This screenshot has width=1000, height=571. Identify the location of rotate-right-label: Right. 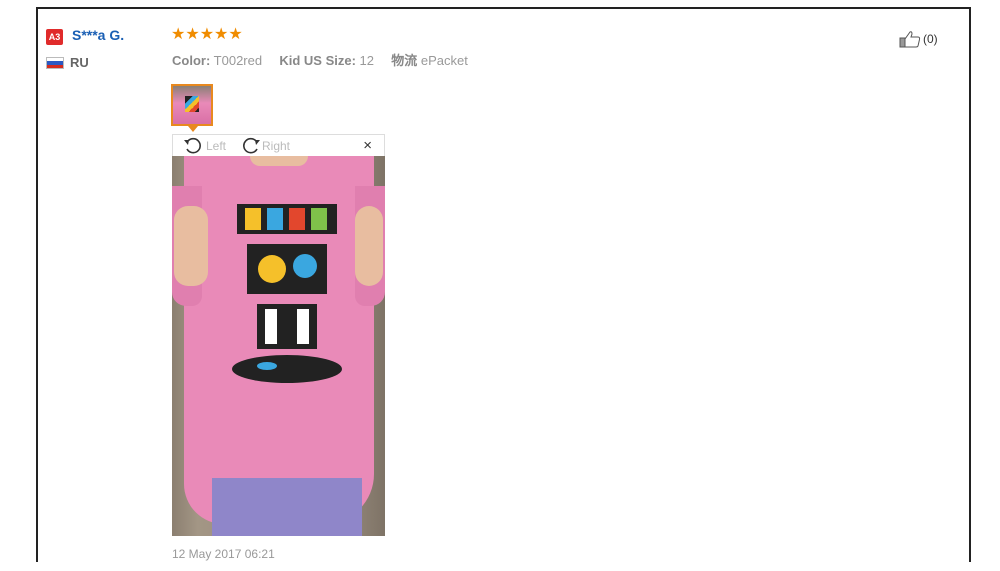
(276, 146).